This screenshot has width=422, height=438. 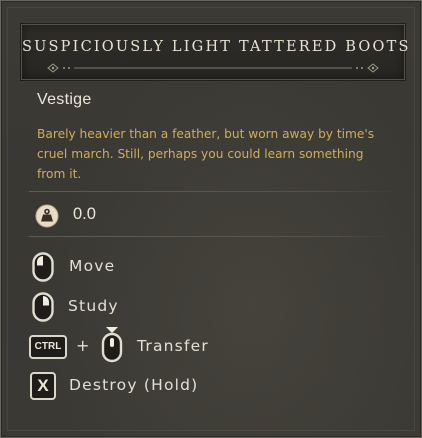 I want to click on mouse-left-click-icon, so click(x=43, y=267).